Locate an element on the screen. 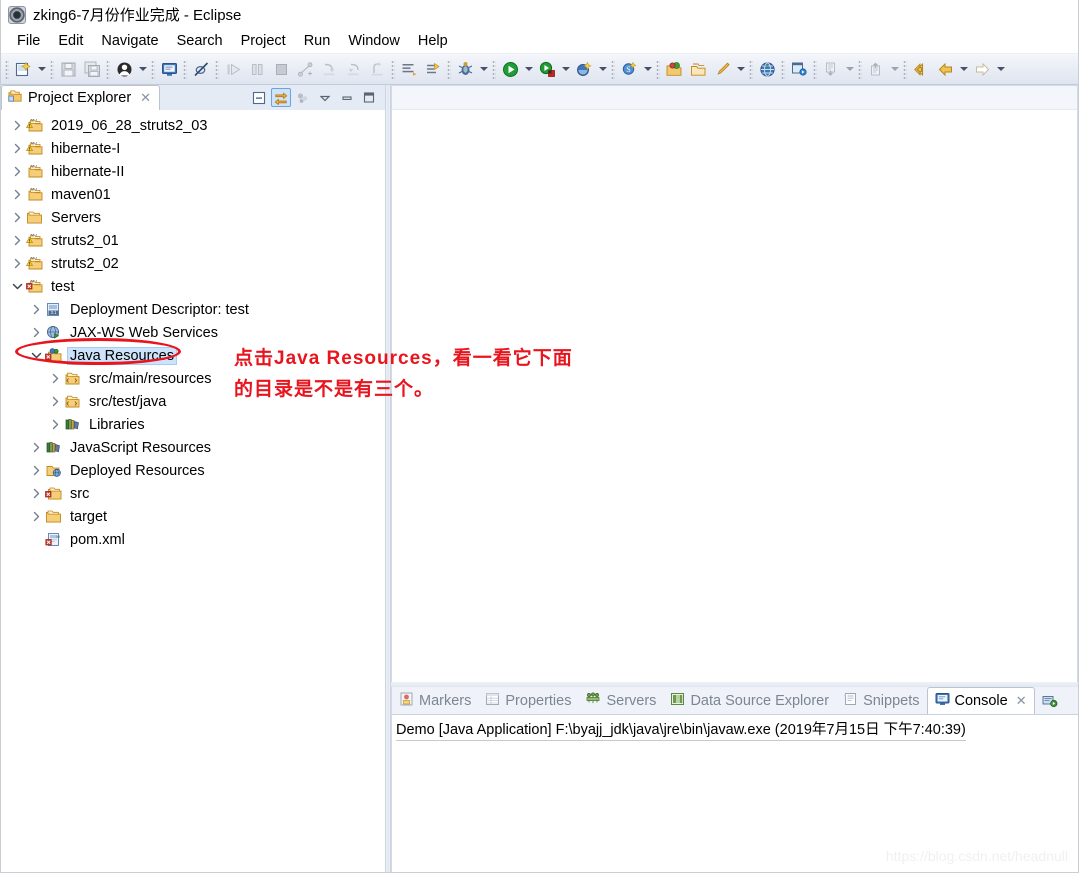 The image size is (1079, 873). step-into-icon is located at coordinates (329, 69).